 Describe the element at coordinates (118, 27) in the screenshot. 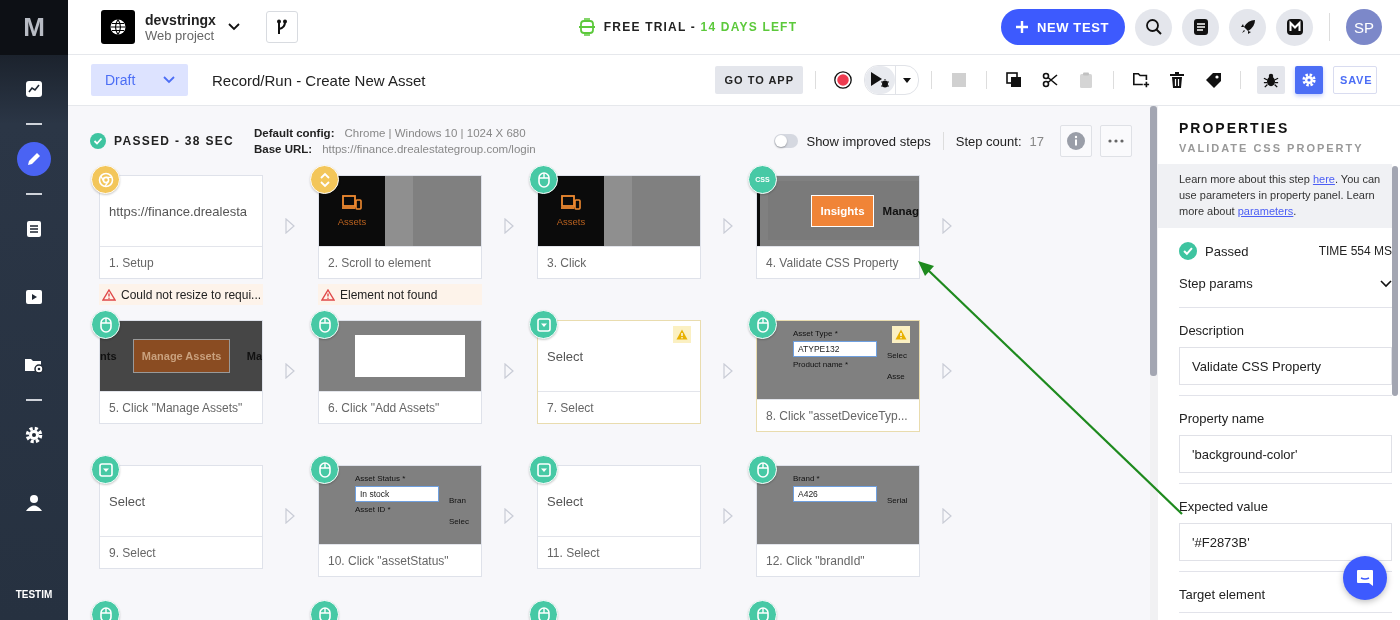

I see `globe-icon` at that location.